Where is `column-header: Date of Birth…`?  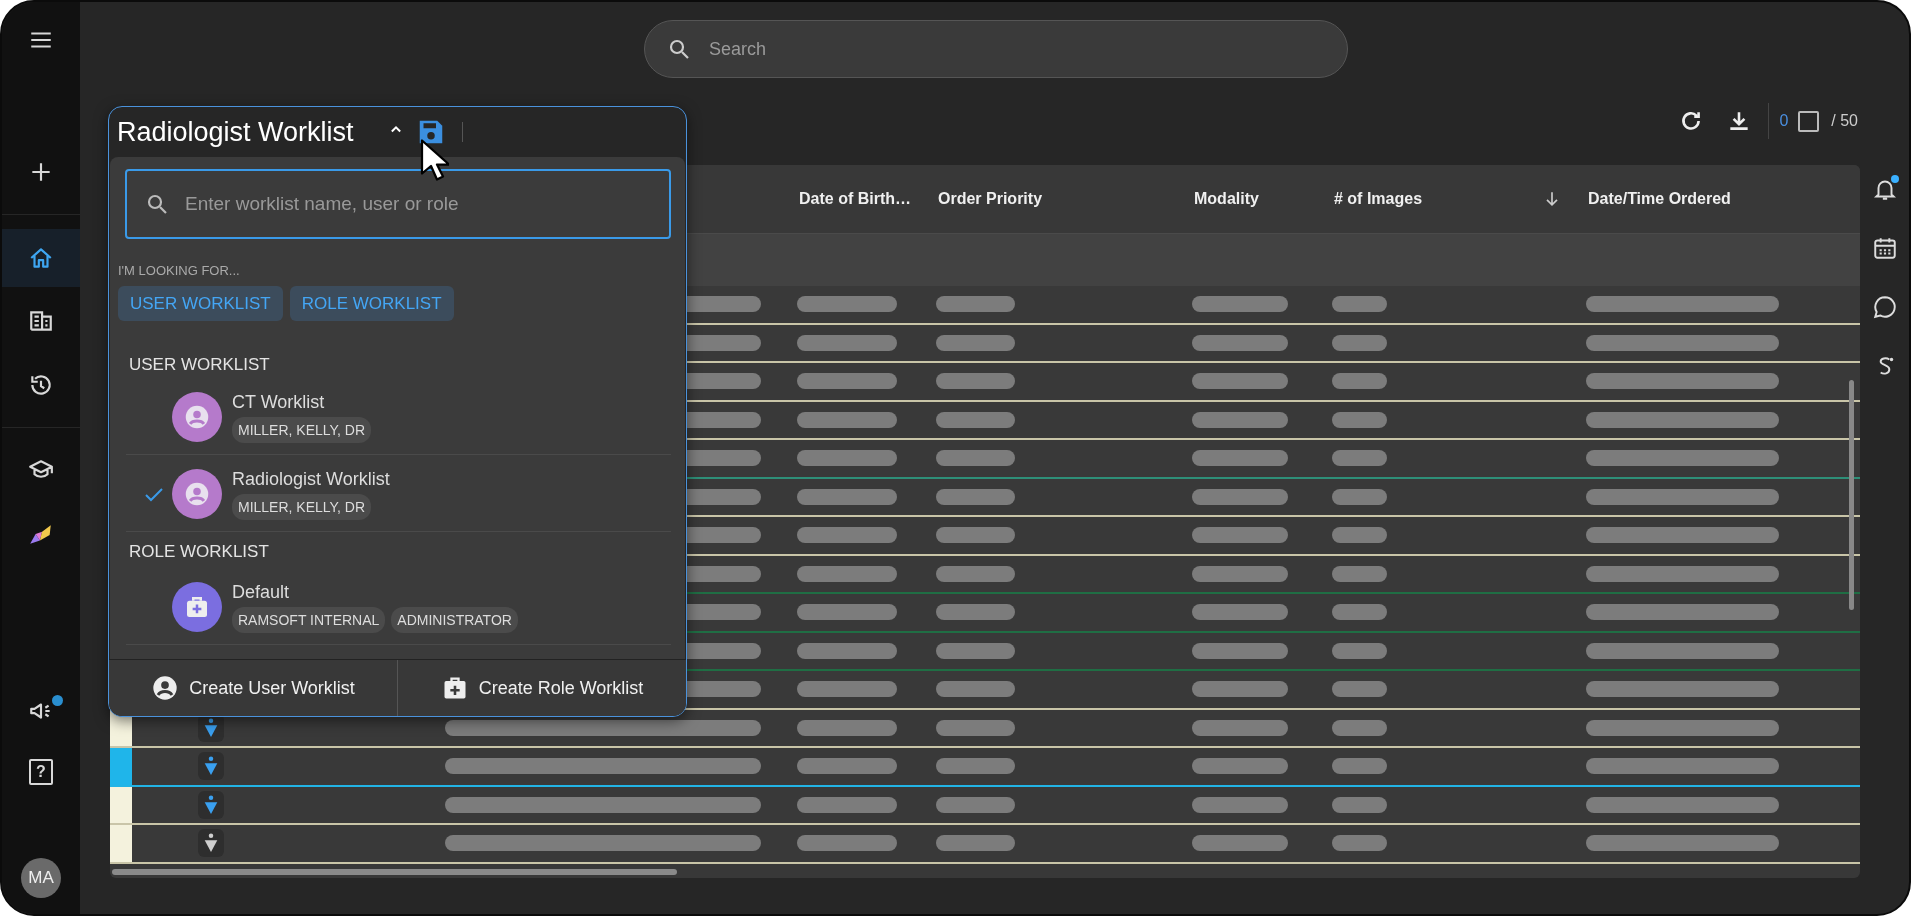
column-header: Date of Birth… is located at coordinates (856, 199).